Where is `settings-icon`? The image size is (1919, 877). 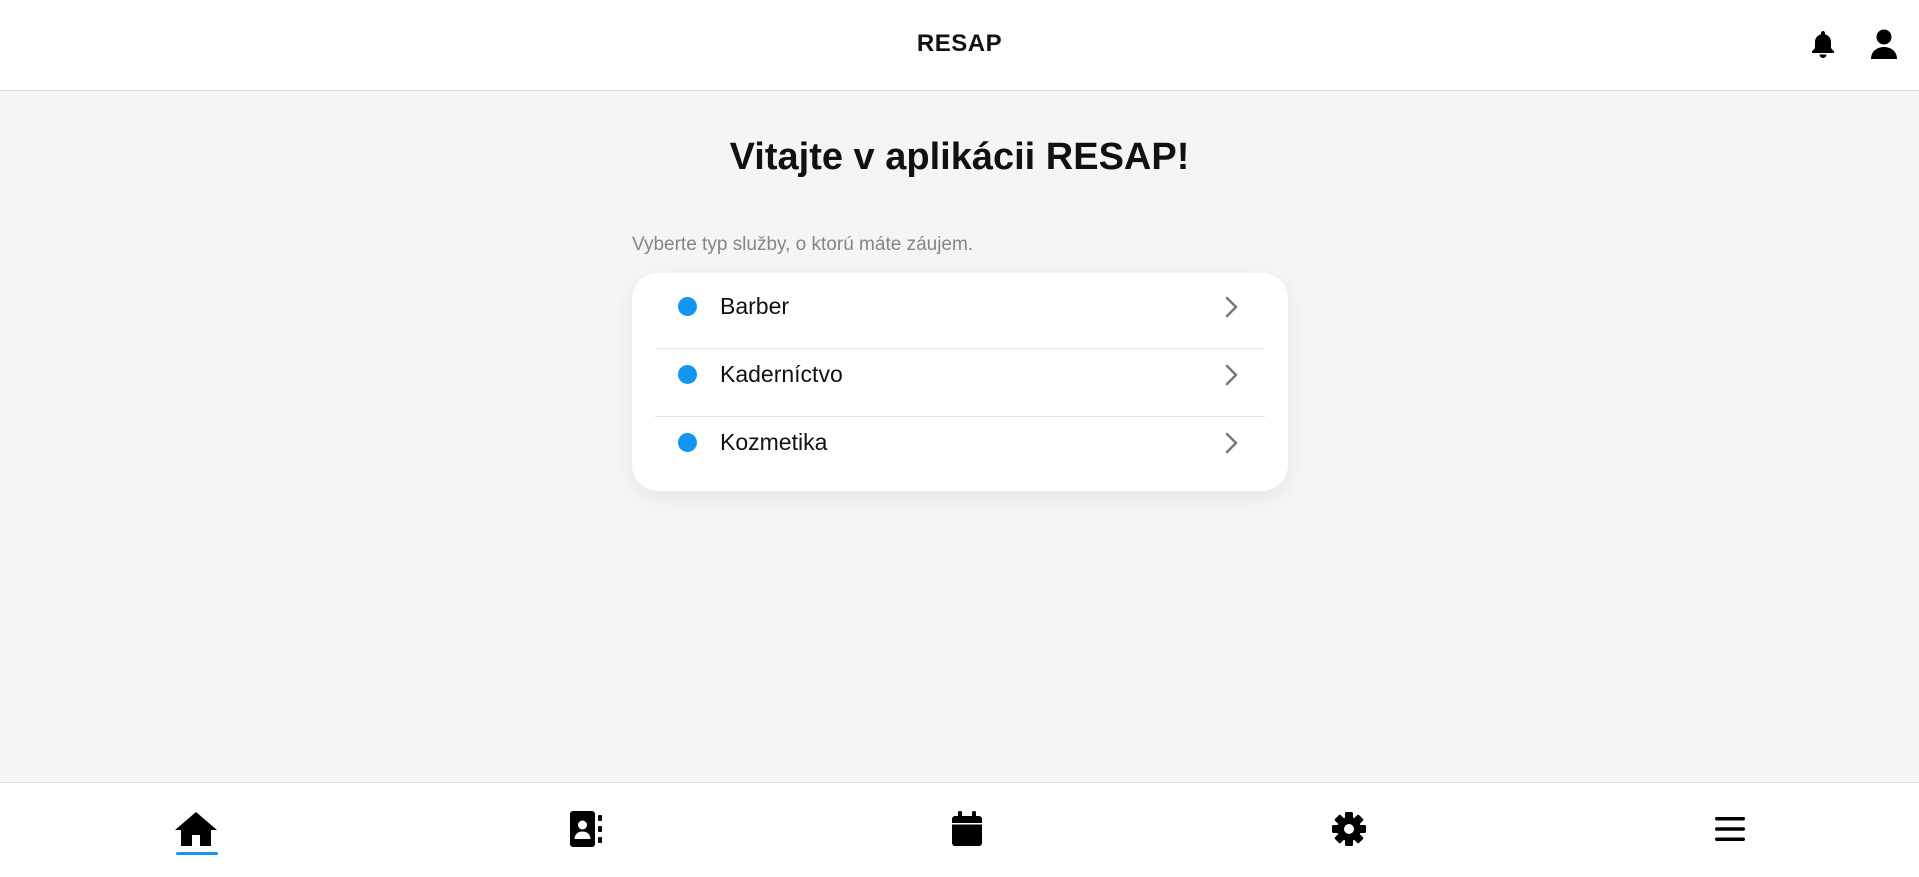 settings-icon is located at coordinates (1349, 829).